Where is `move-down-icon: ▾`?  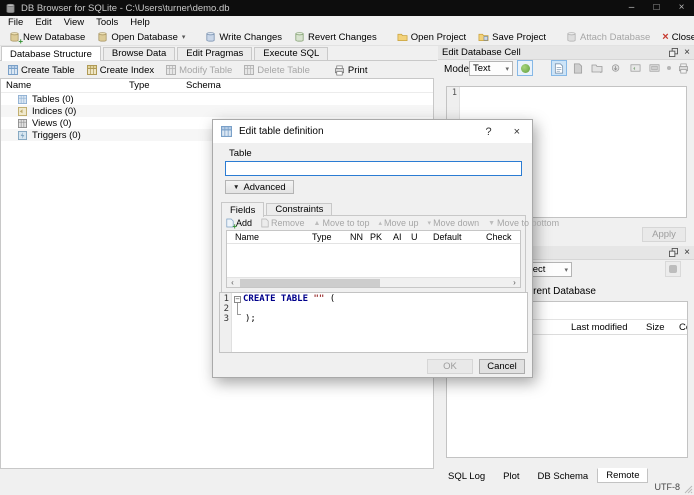
move-down-icon: ▾ is located at coordinates (429, 223).